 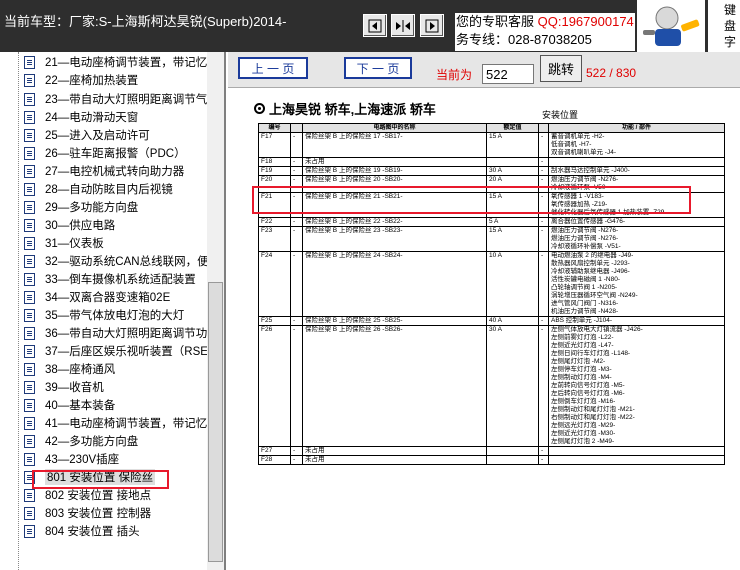 I want to click on page-number-input, so click(x=508, y=74).